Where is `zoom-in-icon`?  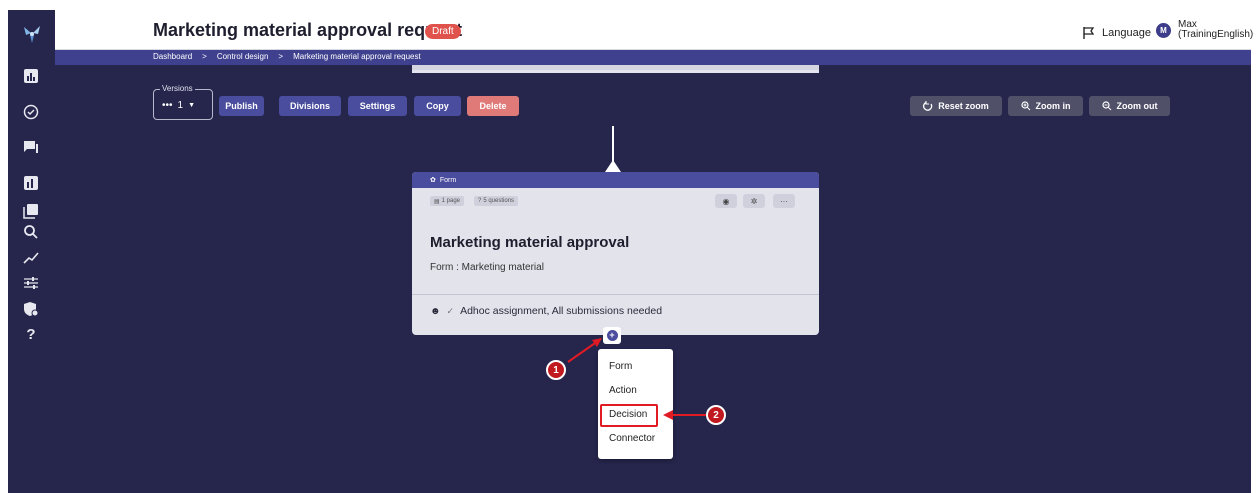
zoom-in-icon is located at coordinates (1025, 106).